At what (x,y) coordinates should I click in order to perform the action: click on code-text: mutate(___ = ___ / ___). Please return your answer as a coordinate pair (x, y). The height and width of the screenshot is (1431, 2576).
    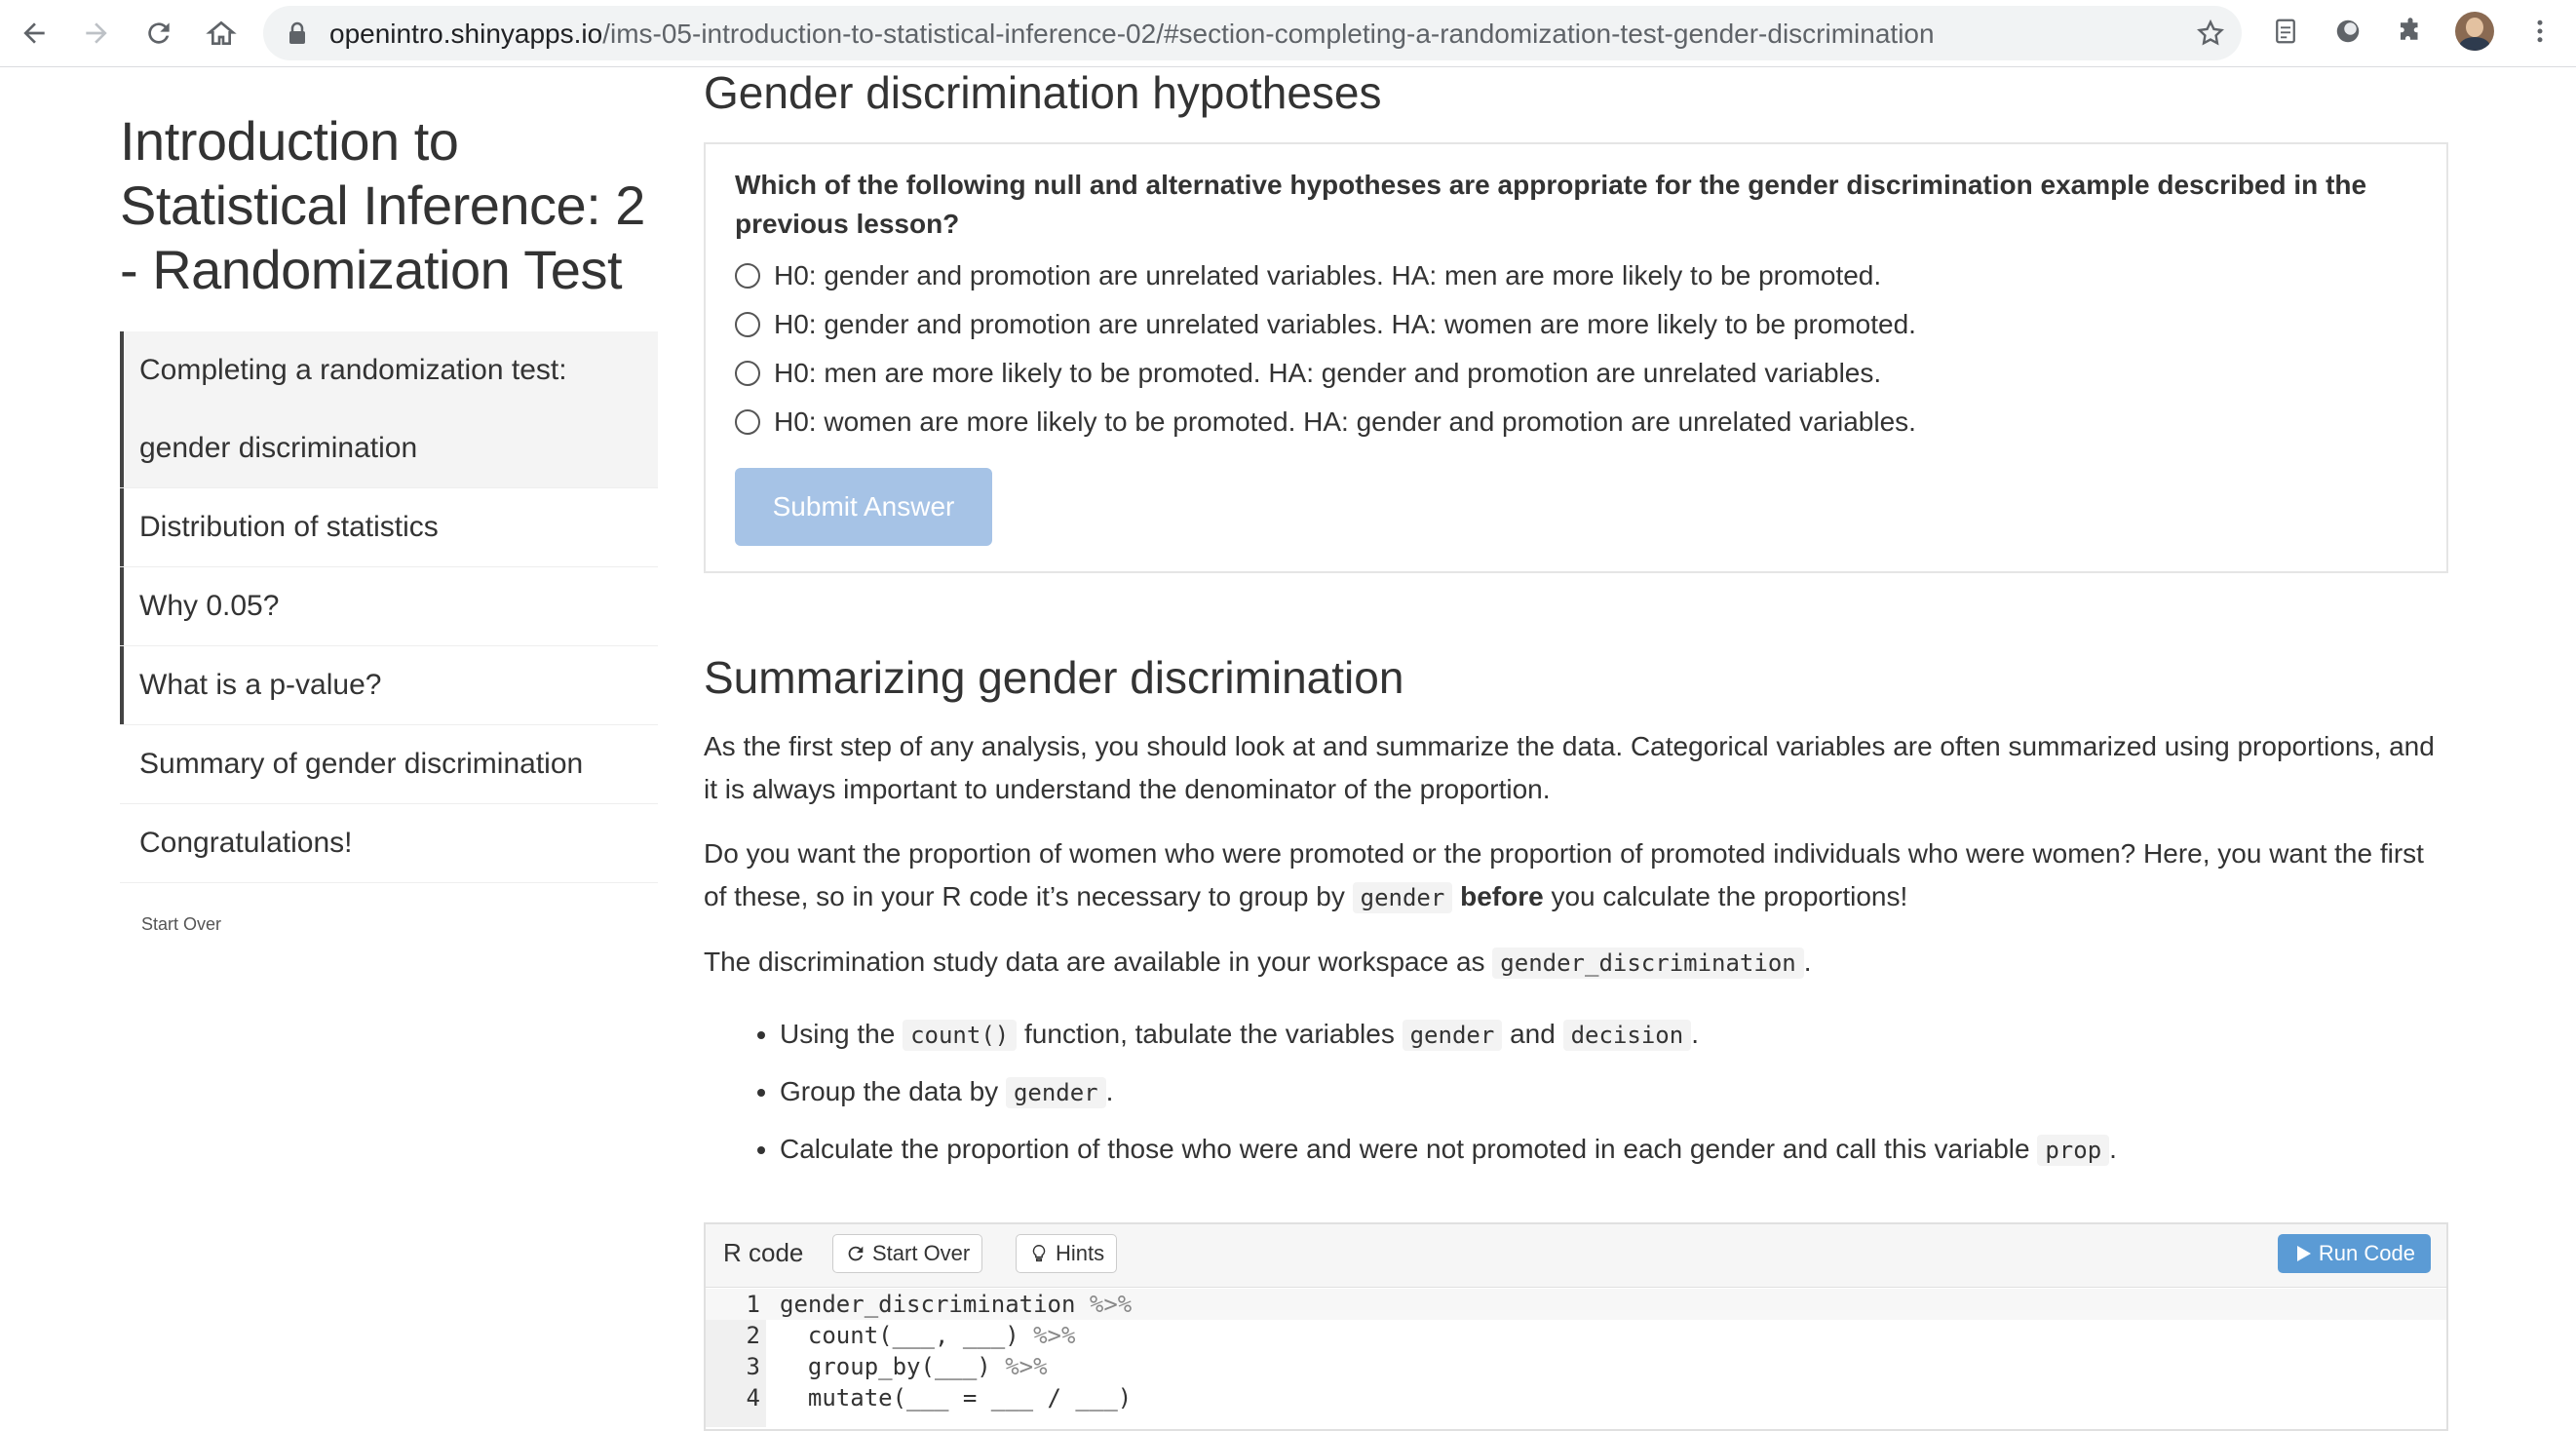
    Looking at the image, I should click on (956, 1398).